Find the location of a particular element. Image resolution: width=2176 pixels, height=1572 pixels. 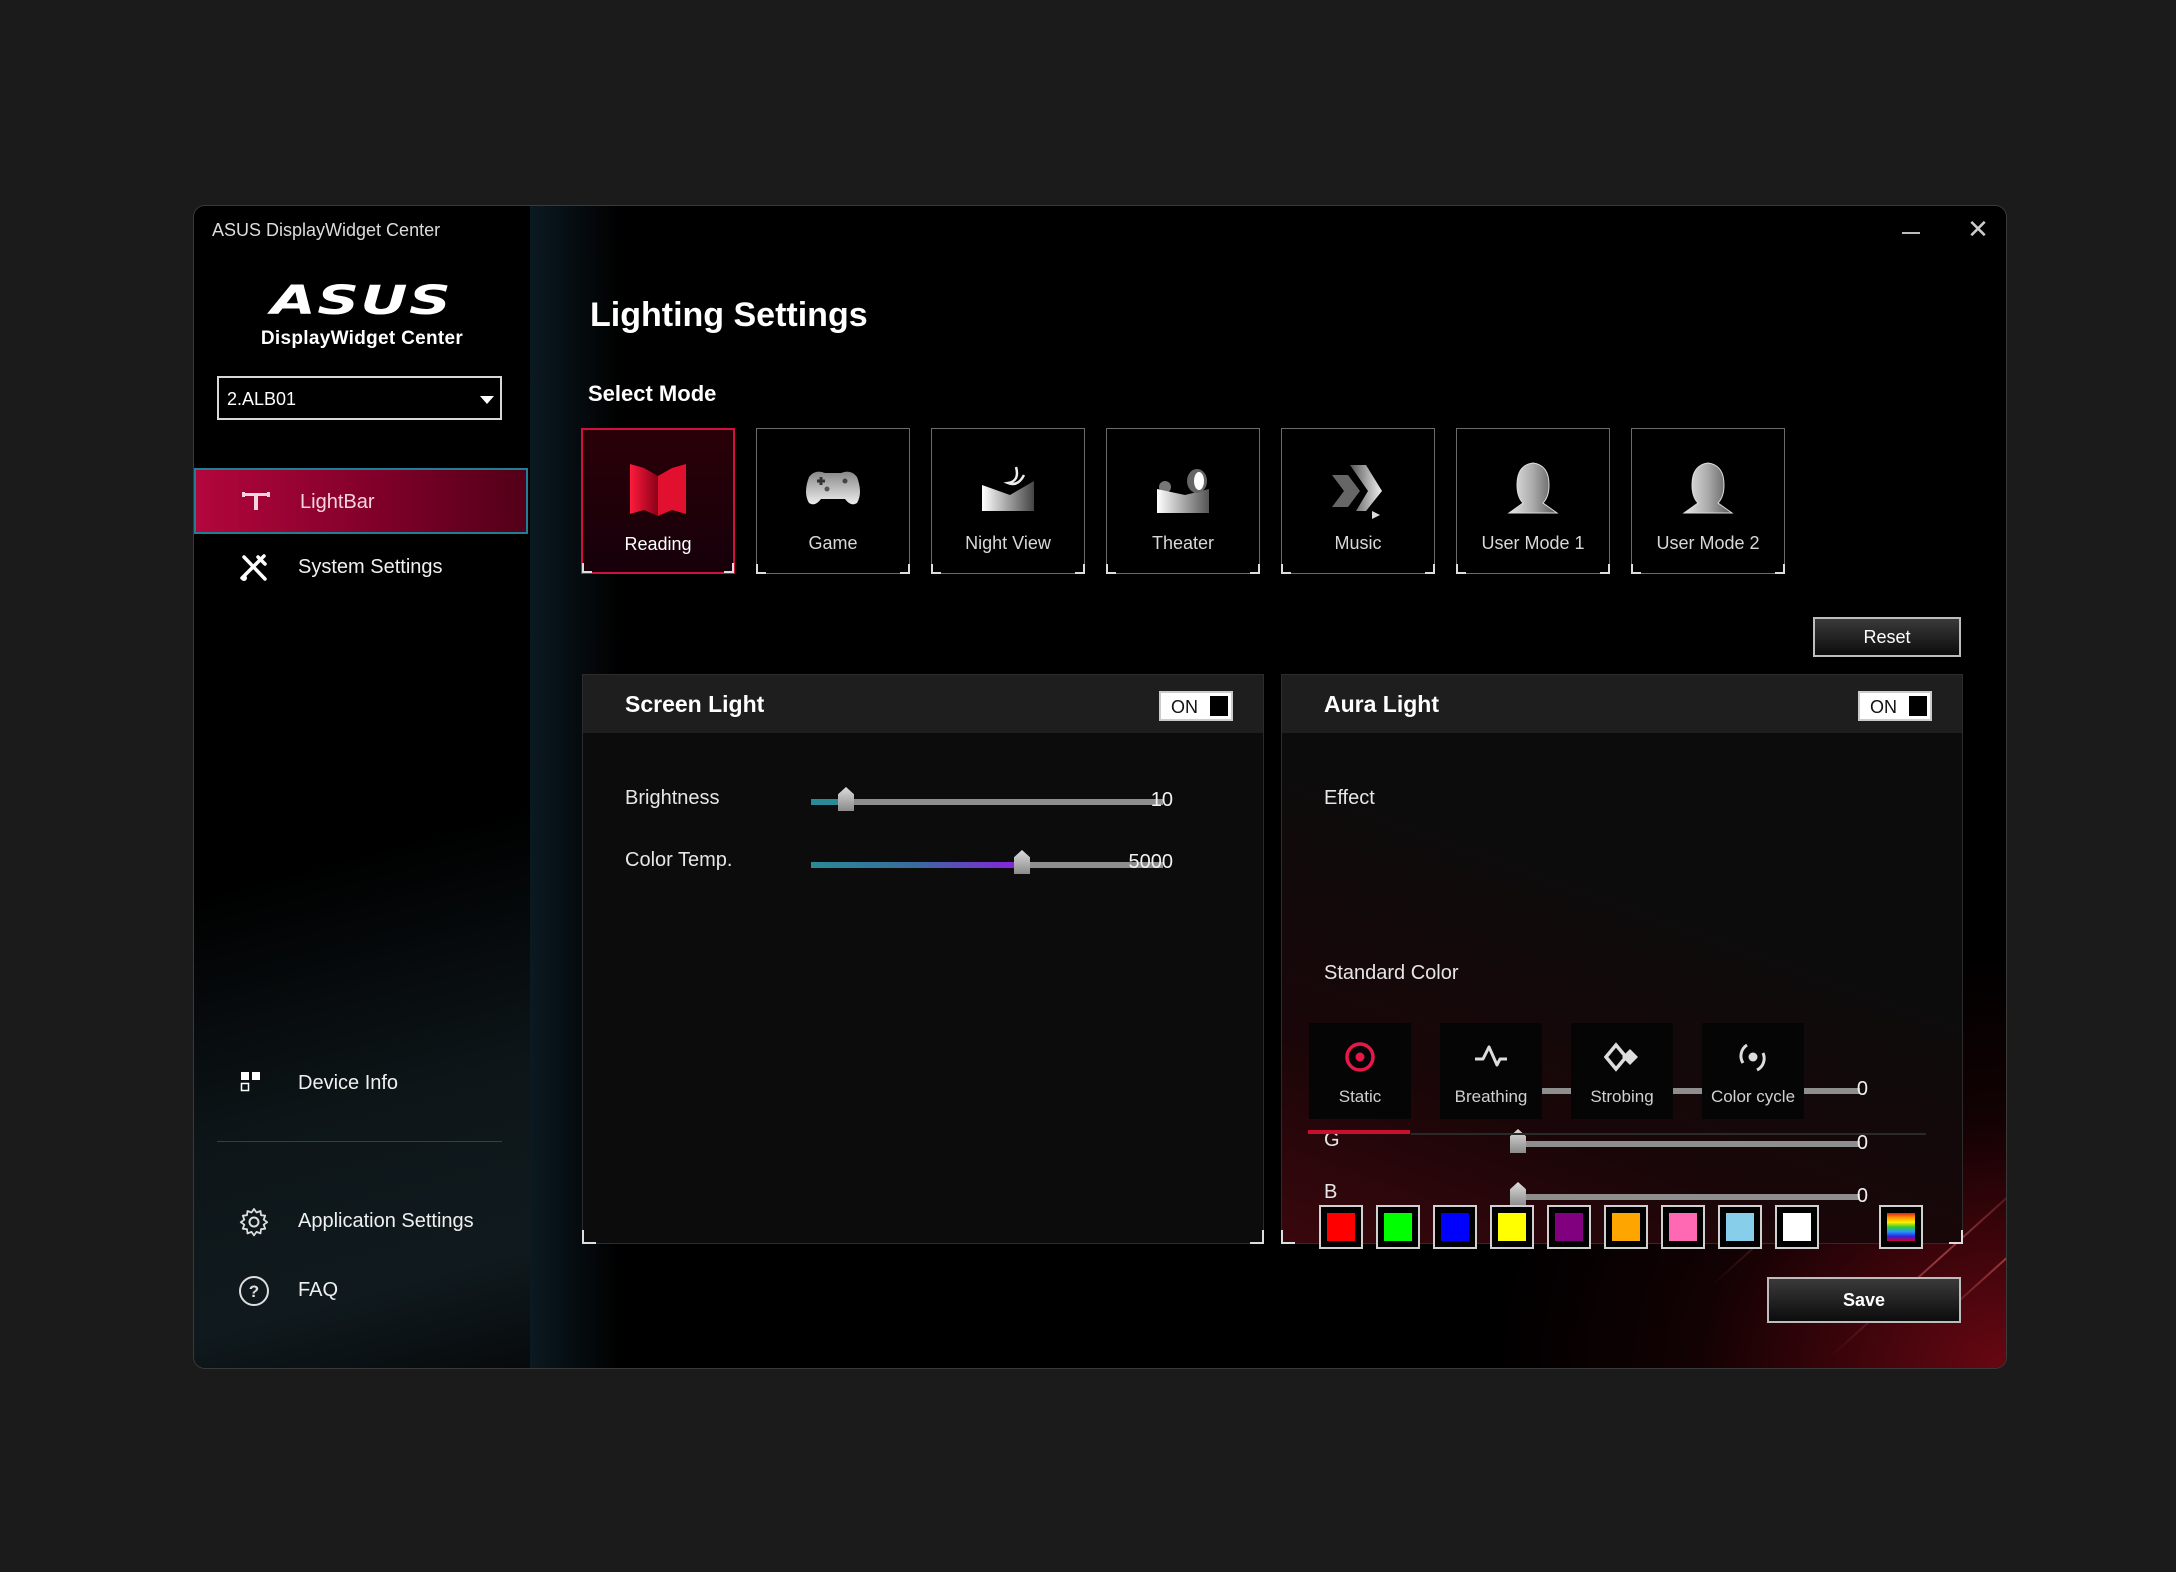

device-dropdown: 2.ALB01 is located at coordinates (359, 398).